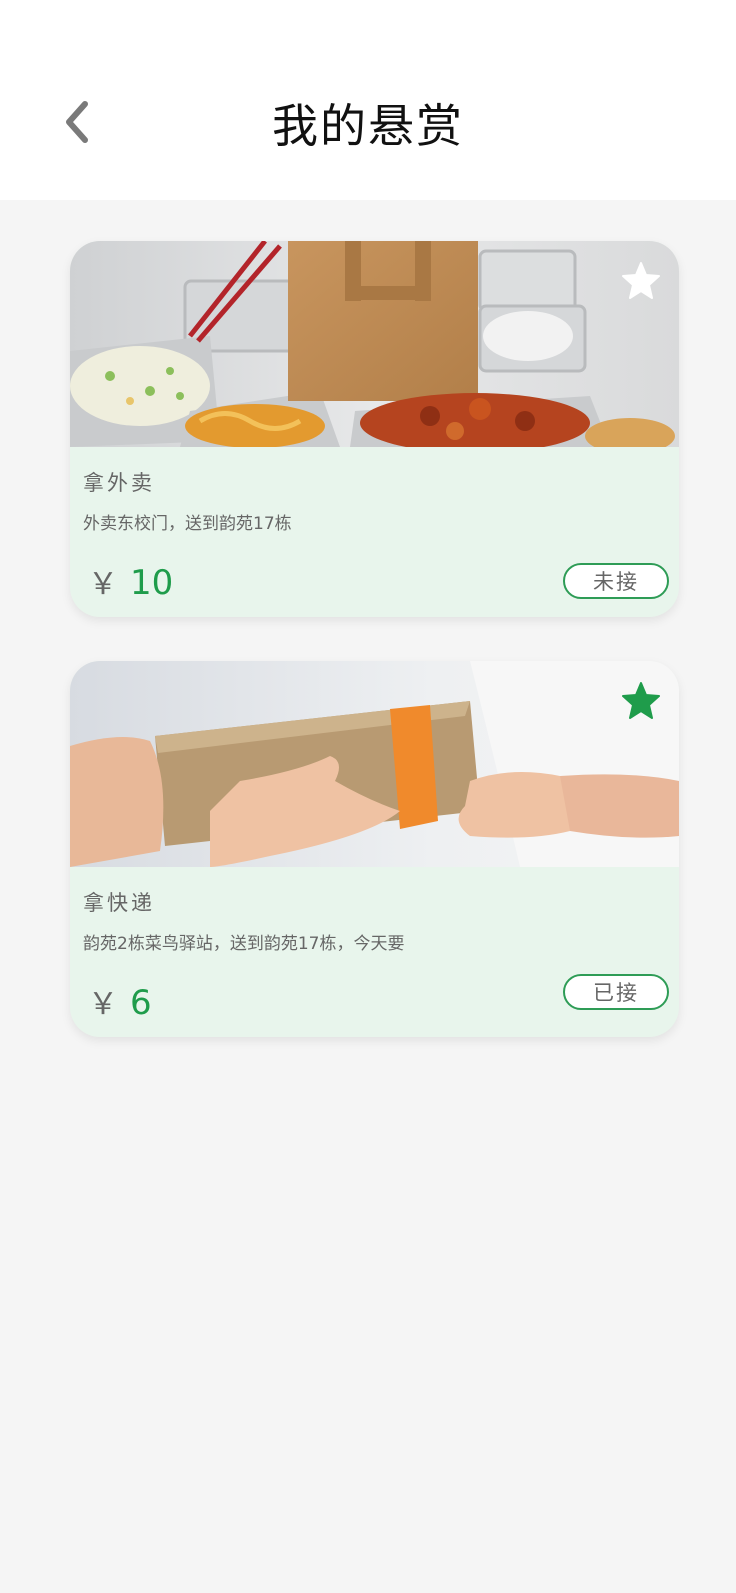 The height and width of the screenshot is (1593, 736). I want to click on reward-price: ￥ 6, so click(120, 1001).